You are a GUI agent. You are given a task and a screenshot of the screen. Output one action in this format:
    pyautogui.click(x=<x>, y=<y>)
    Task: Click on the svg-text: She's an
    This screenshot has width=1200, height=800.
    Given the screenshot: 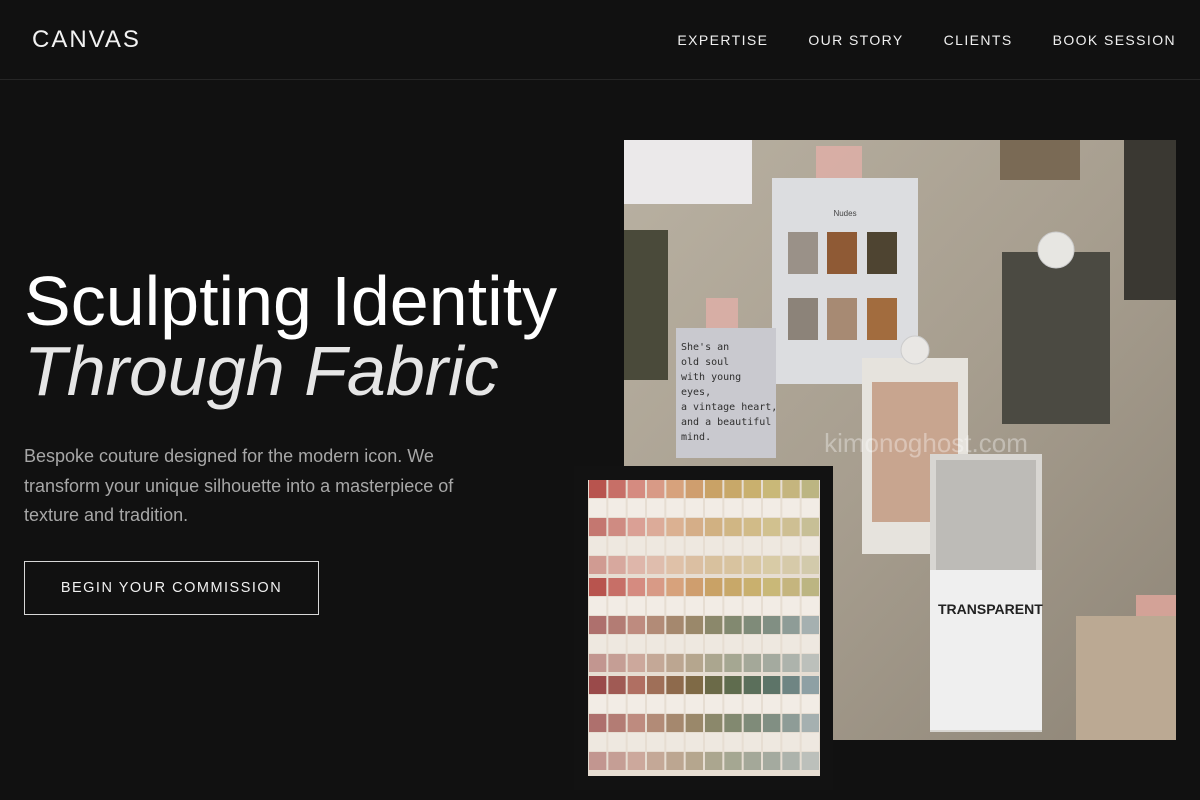 What is the action you would take?
    pyautogui.click(x=705, y=347)
    